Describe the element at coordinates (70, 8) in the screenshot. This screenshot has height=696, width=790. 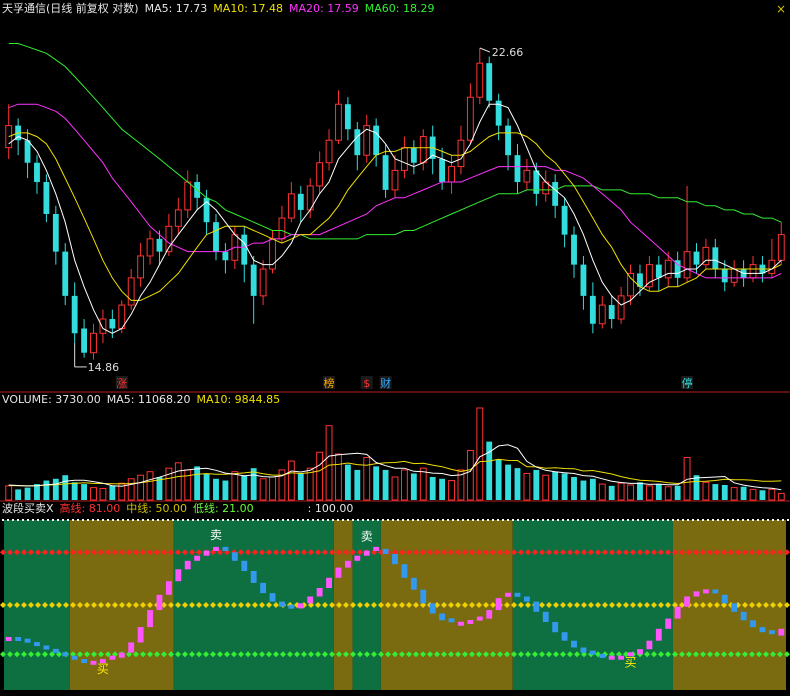
I see `stock-title: 天孚通信(日线 前复权 对数)` at that location.